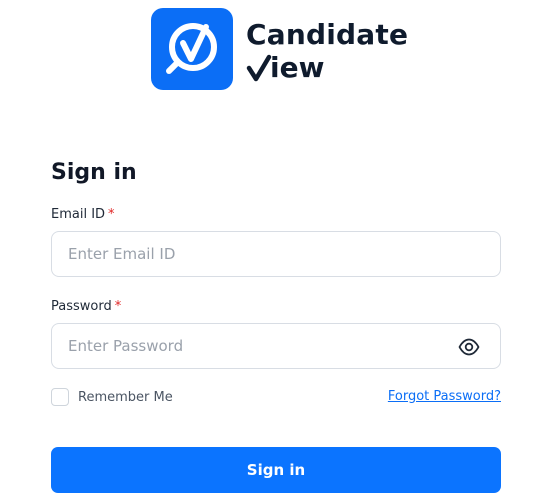  Describe the element at coordinates (297, 67) in the screenshot. I see `brand-name-line2-text: iew` at that location.